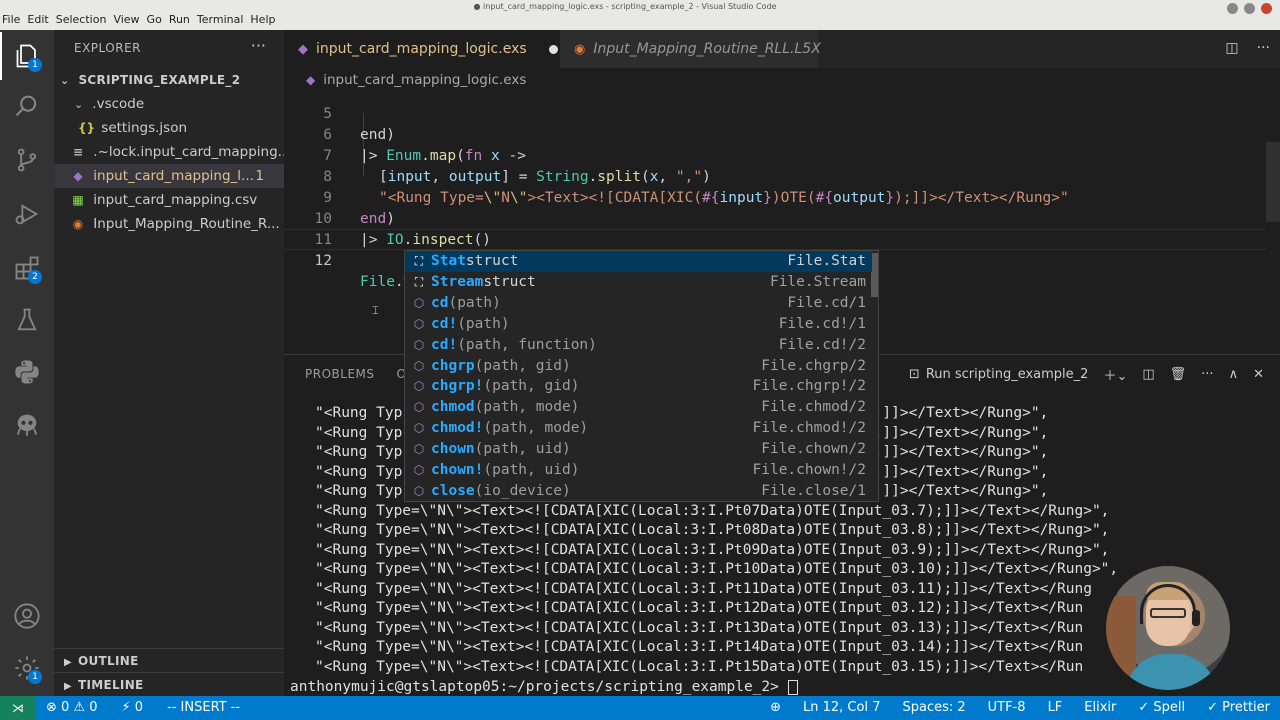 The image size is (1280, 720). Describe the element at coordinates (1171, 672) in the screenshot. I see `presenter-shirt` at that location.